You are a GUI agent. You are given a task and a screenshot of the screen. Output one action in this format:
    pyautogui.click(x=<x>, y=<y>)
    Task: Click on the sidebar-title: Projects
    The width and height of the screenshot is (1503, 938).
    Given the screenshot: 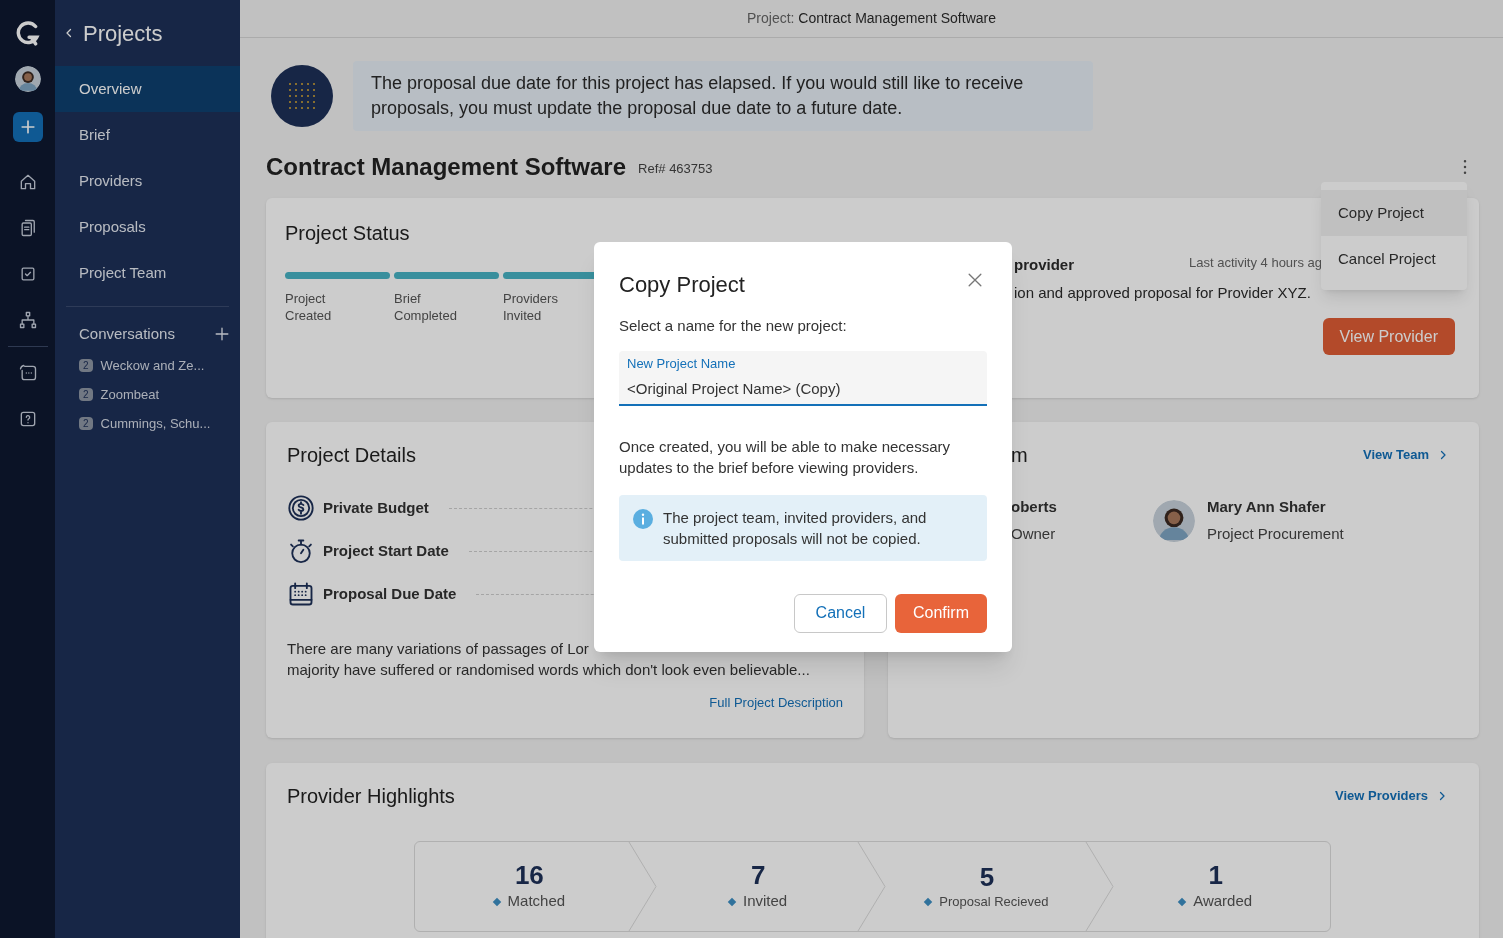 What is the action you would take?
    pyautogui.click(x=123, y=33)
    